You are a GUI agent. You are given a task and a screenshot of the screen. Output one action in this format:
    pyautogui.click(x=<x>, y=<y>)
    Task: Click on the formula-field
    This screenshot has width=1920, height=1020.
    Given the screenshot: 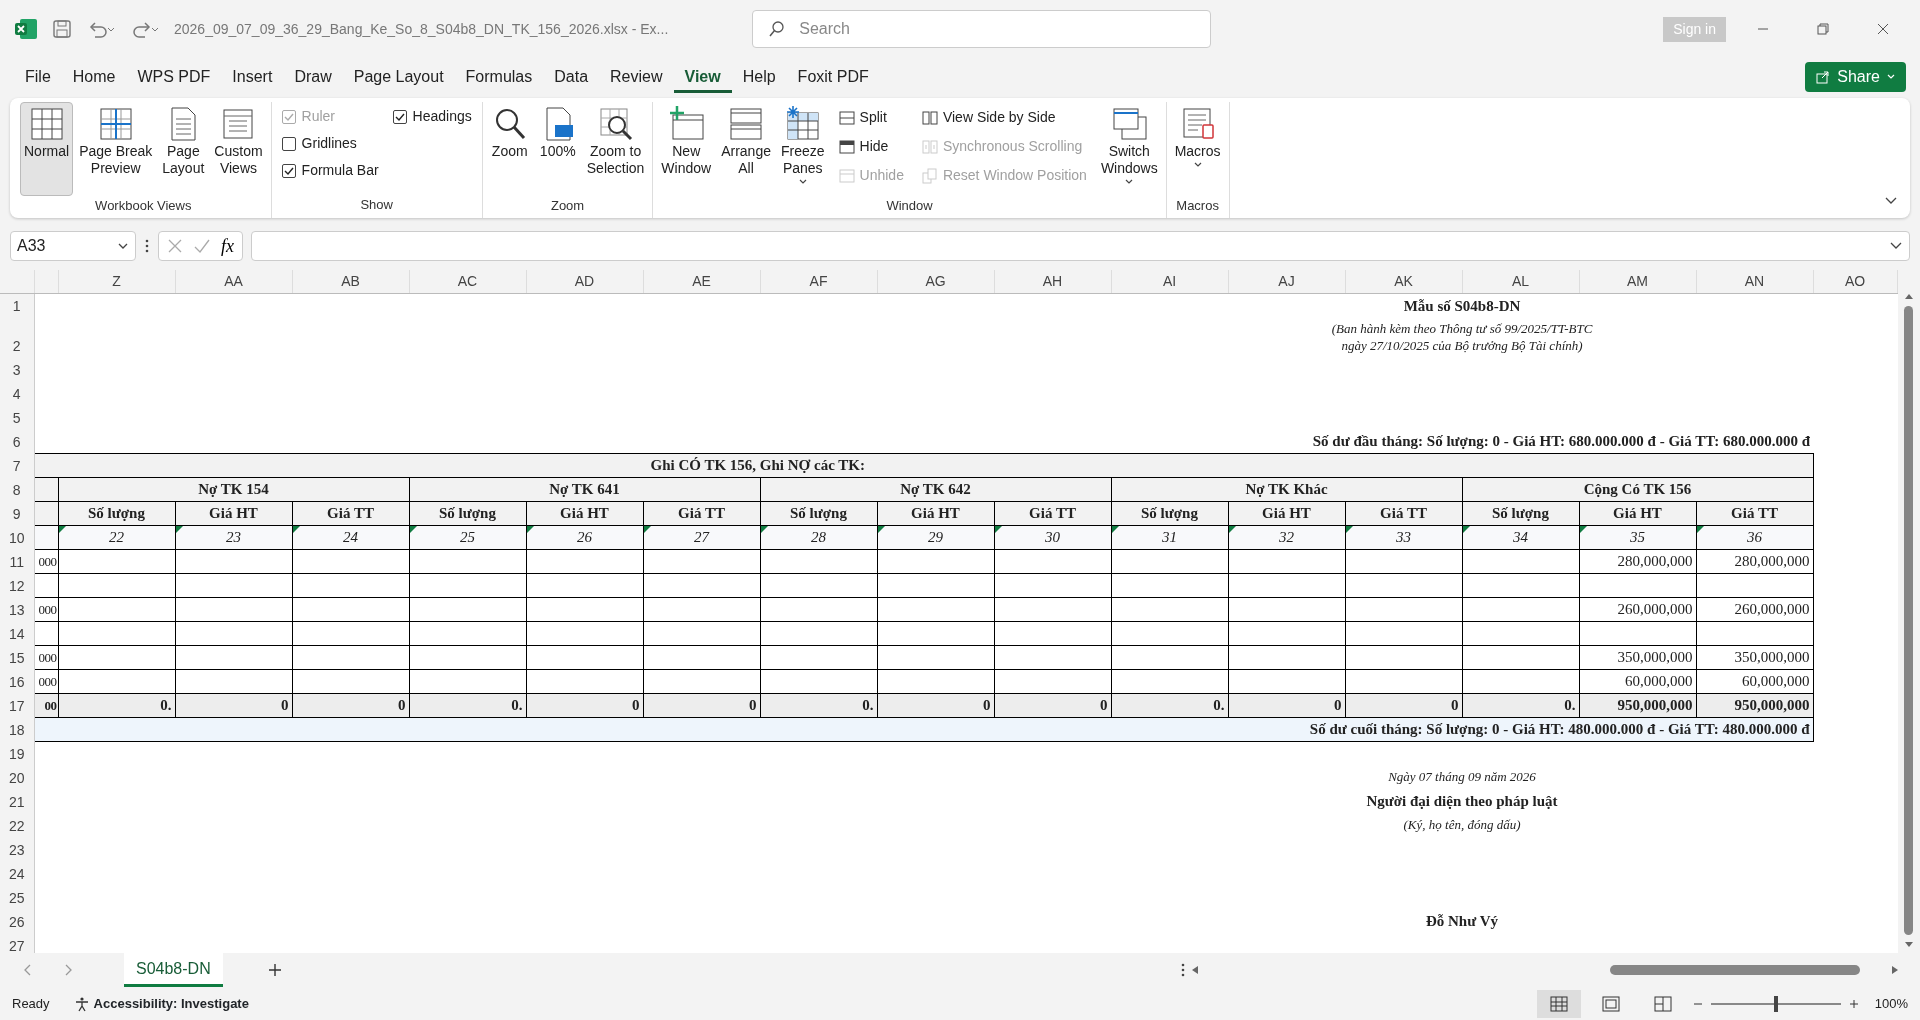 What is the action you would take?
    pyautogui.click(x=1080, y=246)
    